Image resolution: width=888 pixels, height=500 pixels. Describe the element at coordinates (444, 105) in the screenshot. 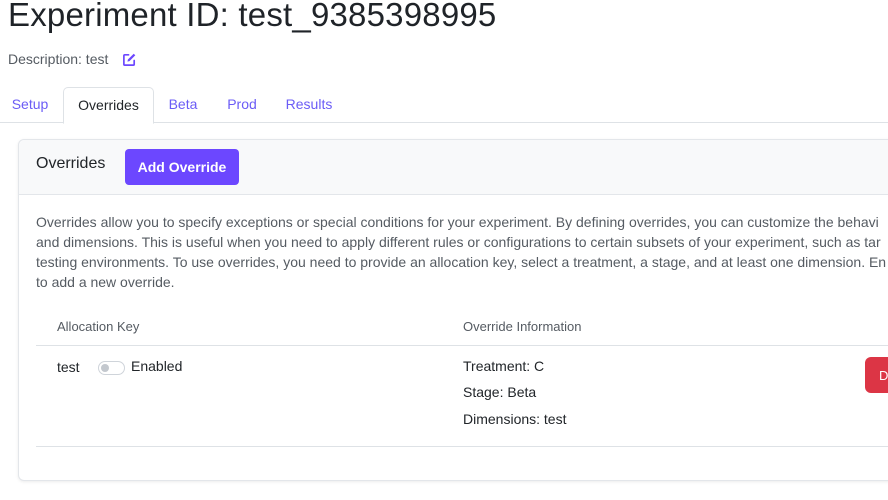

I see `experiment-tabs: Setup Overrides Beta Prod Results` at that location.